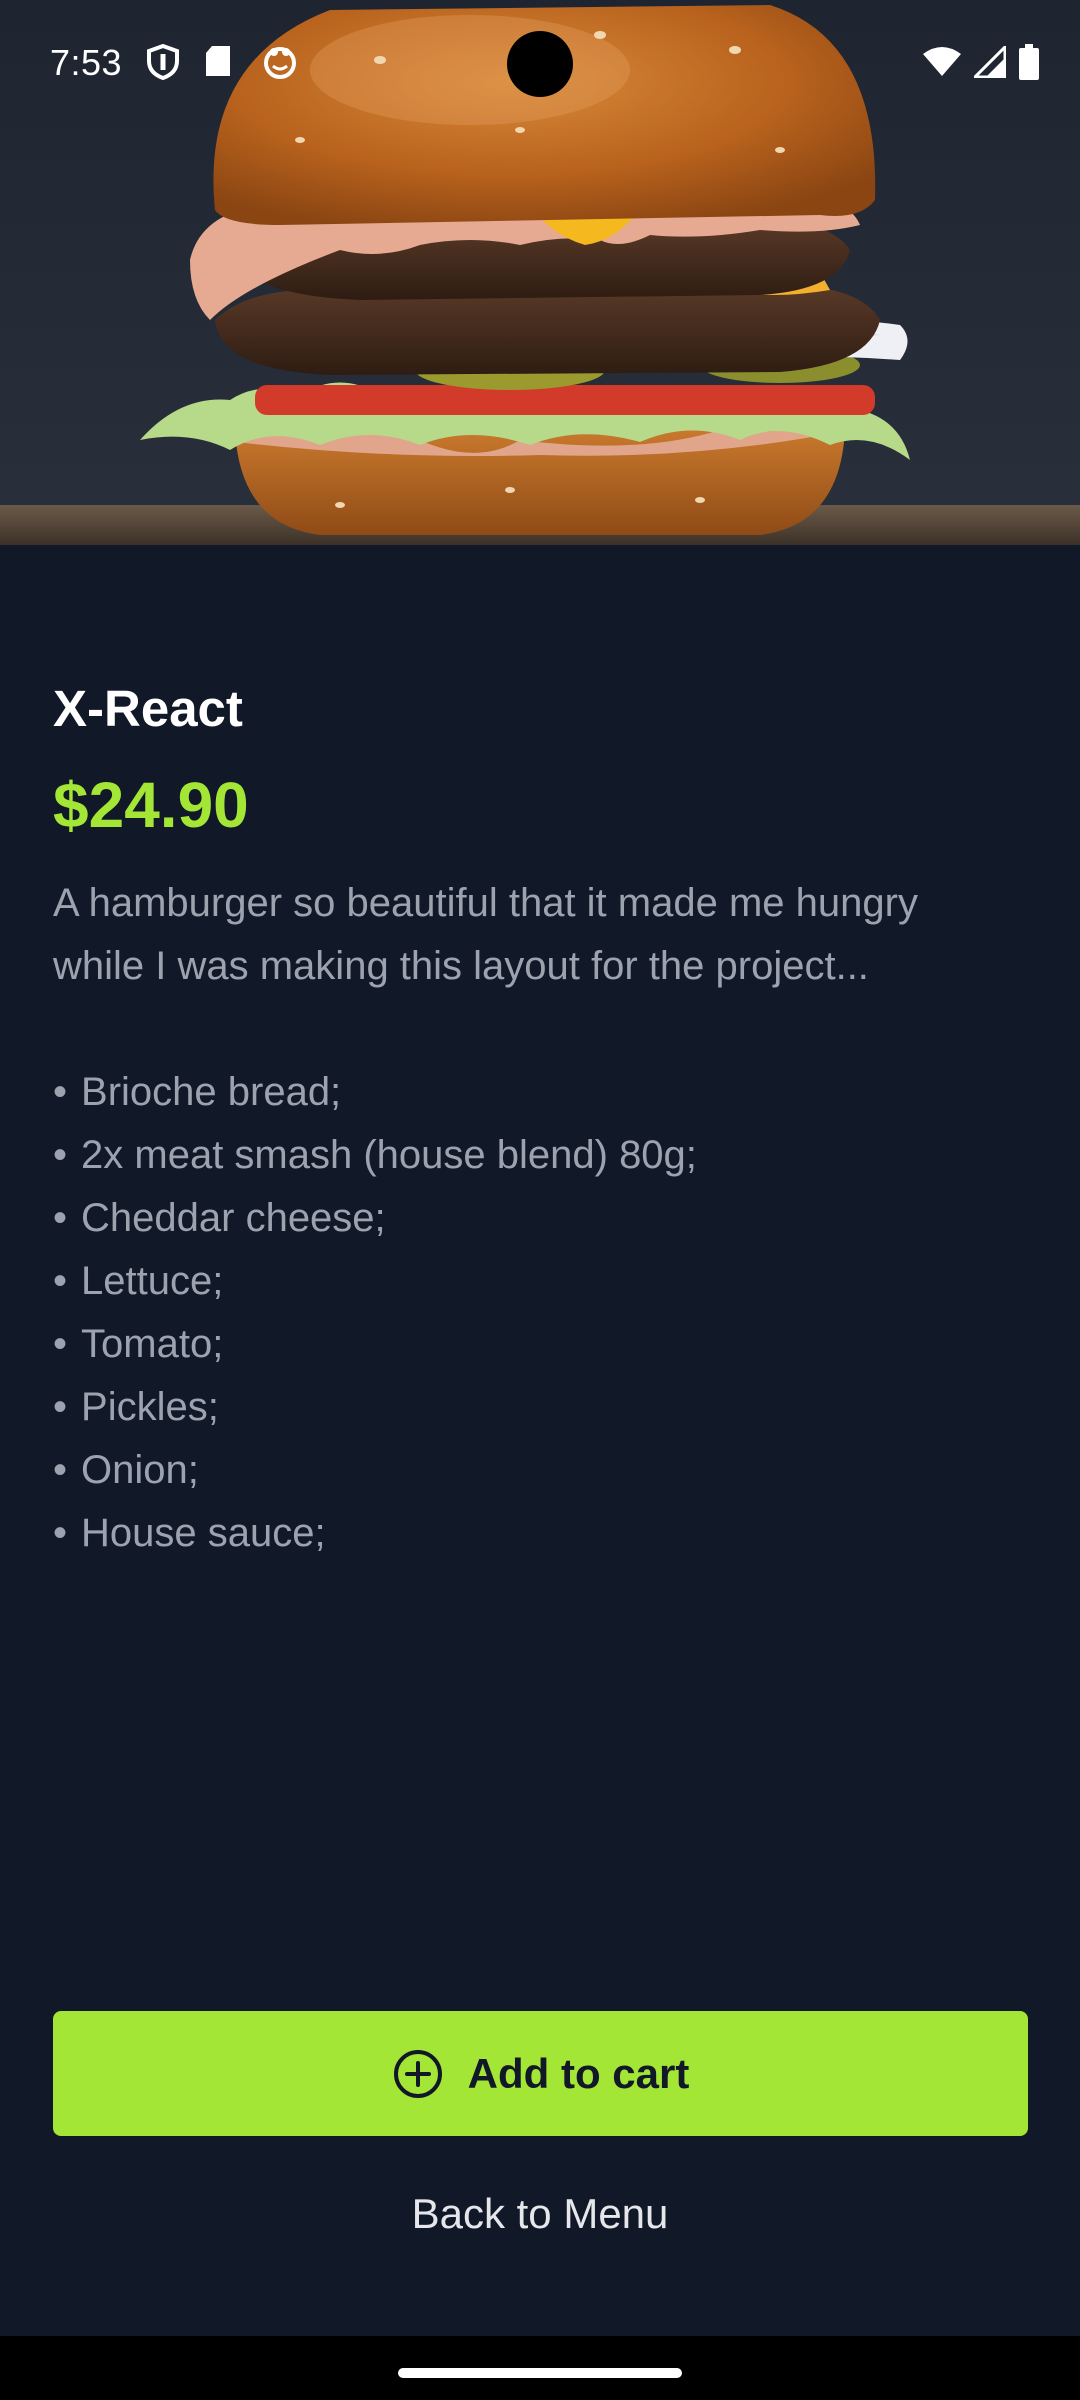 The width and height of the screenshot is (1080, 2400). I want to click on ingredient-item: • Onion;, so click(543, 1470).